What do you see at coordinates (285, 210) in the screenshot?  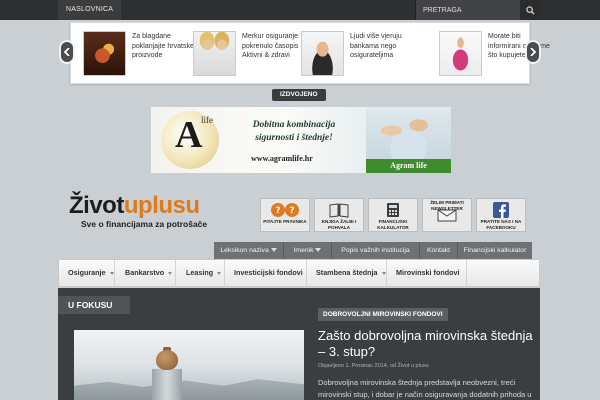 I see `ask-lawyer-icon: ? ?` at bounding box center [285, 210].